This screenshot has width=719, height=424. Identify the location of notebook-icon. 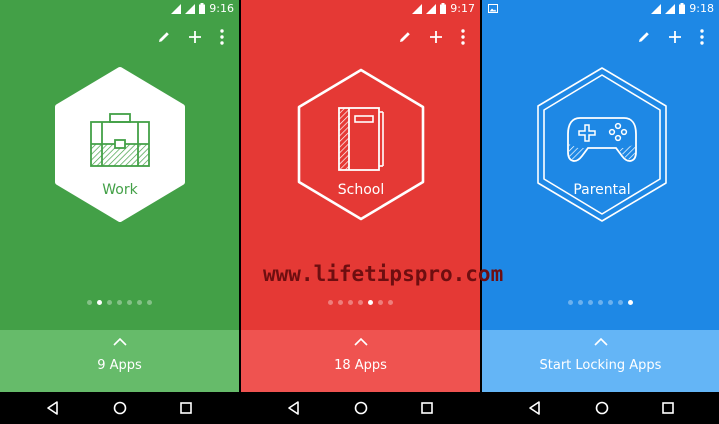
(361, 139).